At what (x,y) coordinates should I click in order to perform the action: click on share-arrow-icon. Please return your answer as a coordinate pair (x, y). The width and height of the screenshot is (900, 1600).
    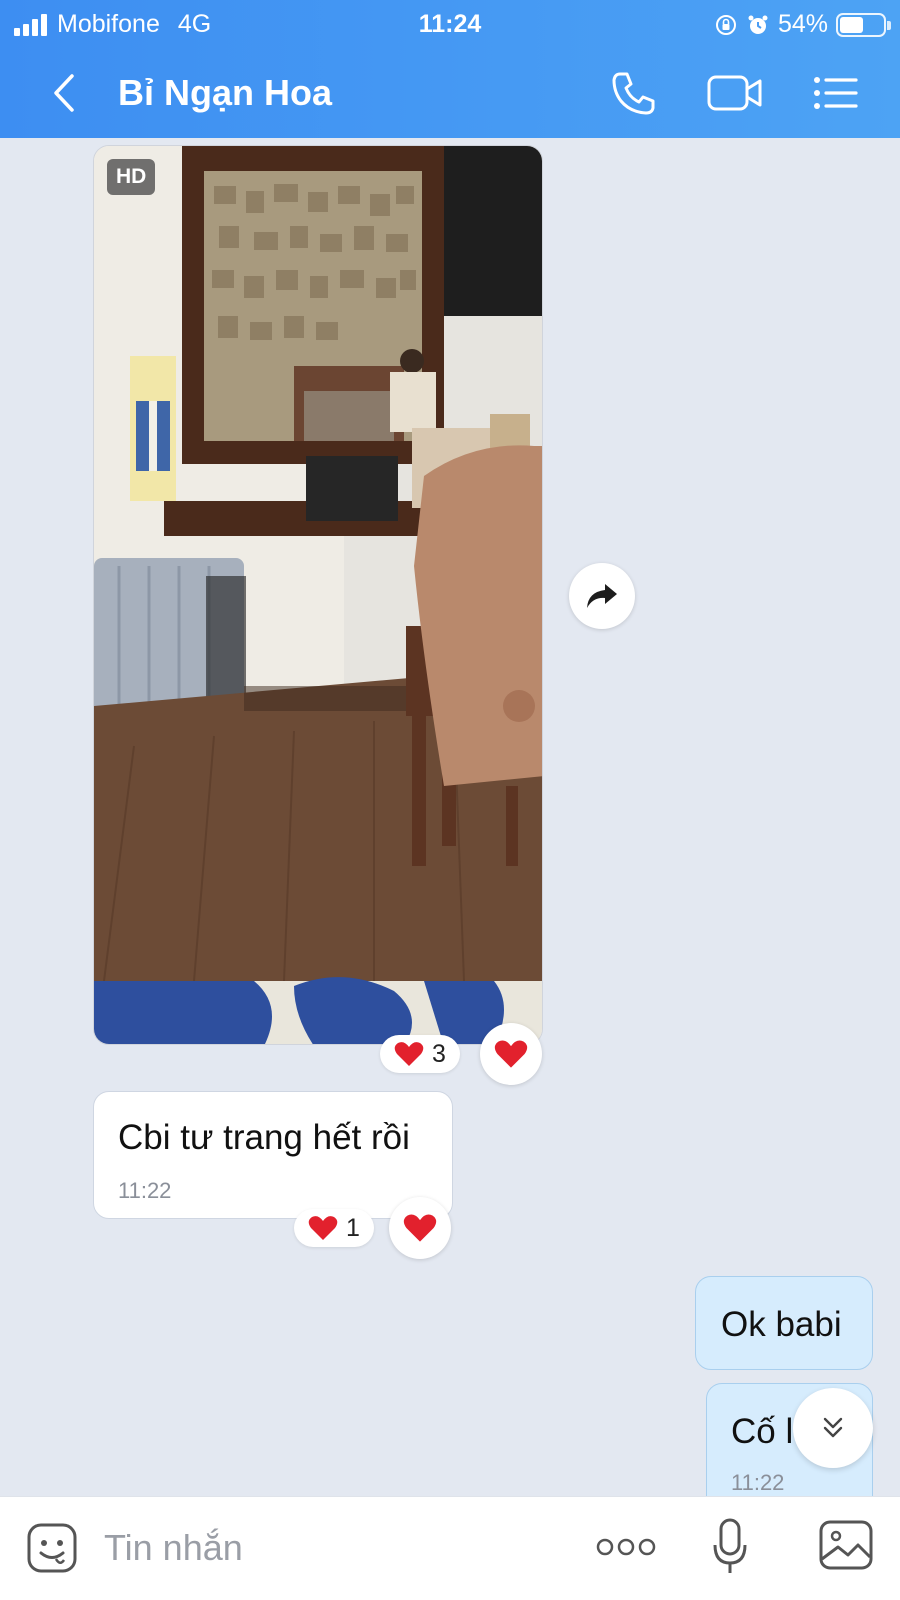
    Looking at the image, I should click on (602, 596).